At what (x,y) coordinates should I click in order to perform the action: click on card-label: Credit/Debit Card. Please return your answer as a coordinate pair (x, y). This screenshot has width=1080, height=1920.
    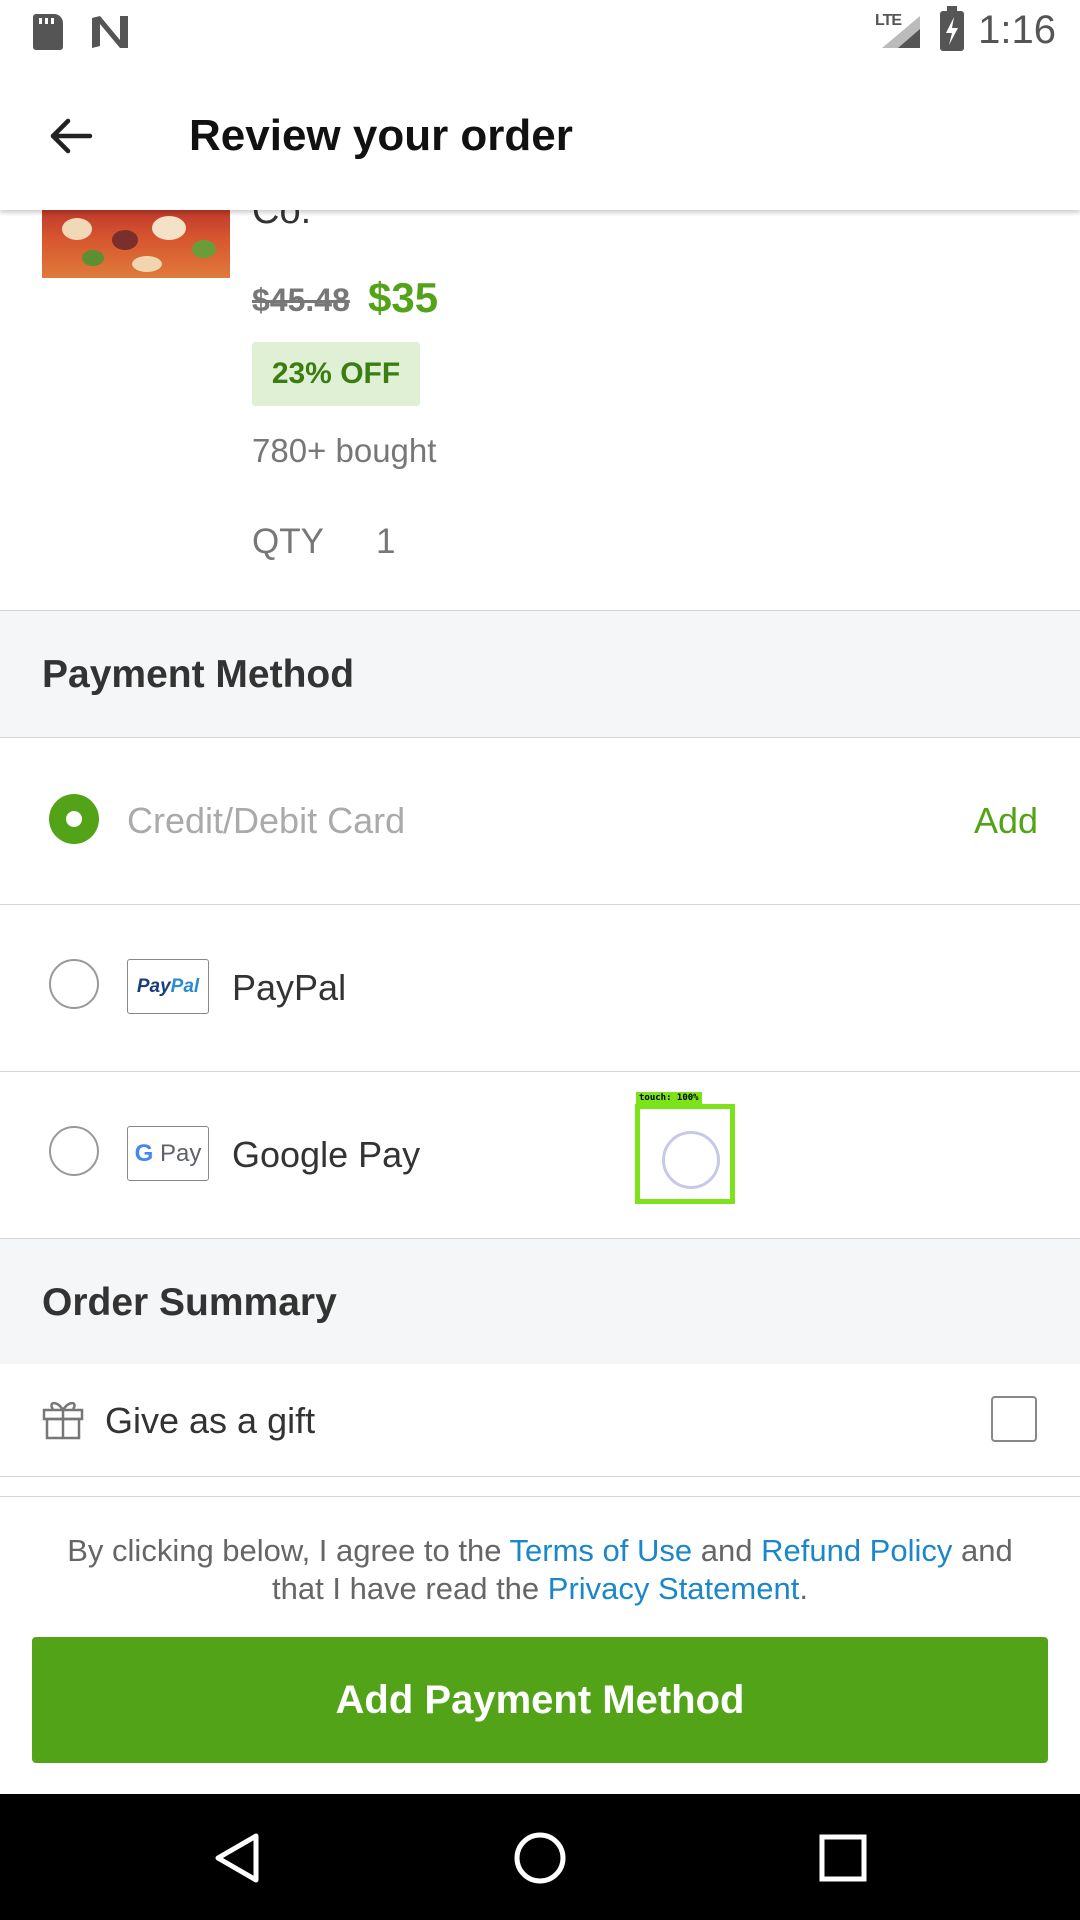
    Looking at the image, I should click on (266, 820).